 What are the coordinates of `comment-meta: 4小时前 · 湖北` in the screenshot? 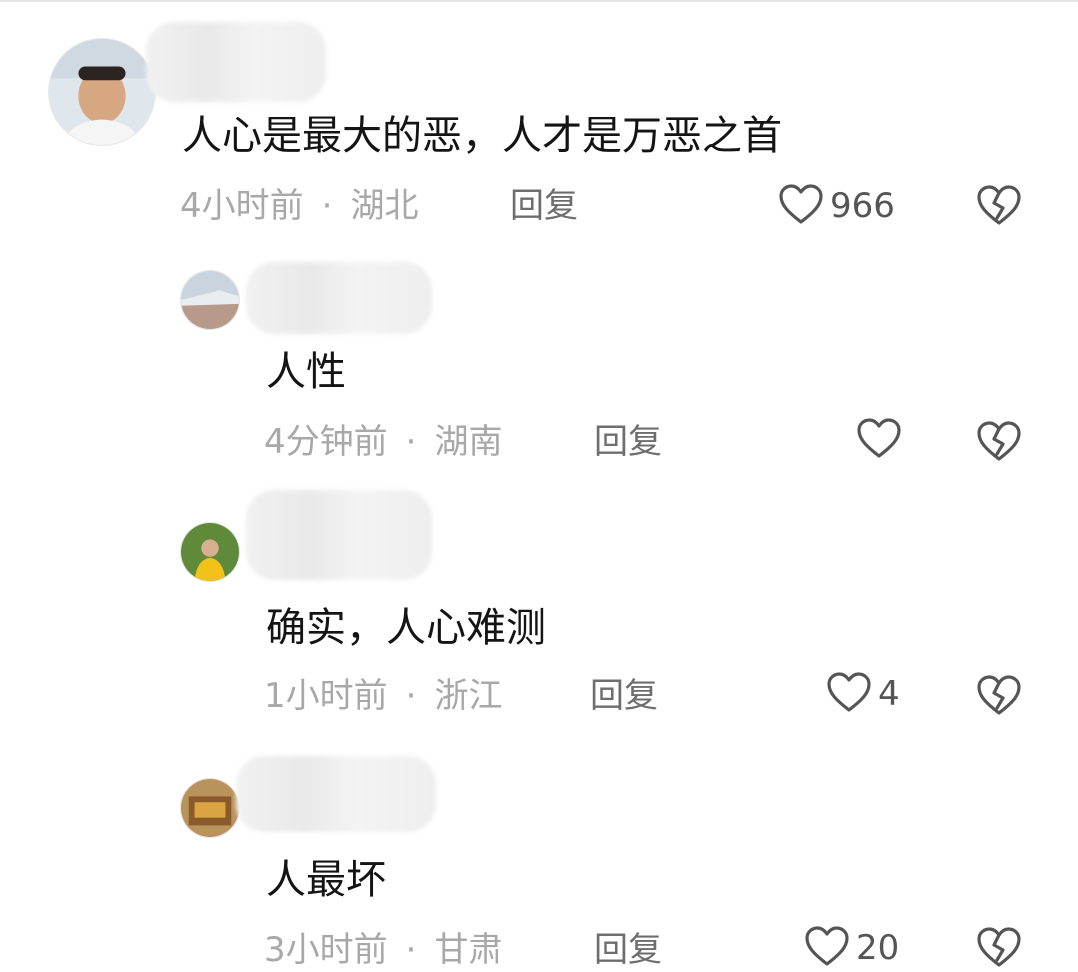 It's located at (299, 206).